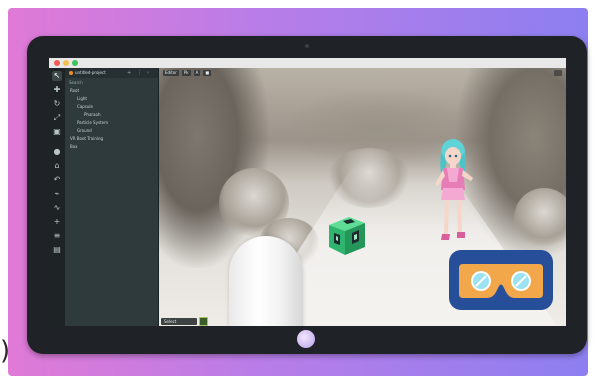  Describe the element at coordinates (66, 63) in the screenshot. I see `minimize-window-button` at that location.